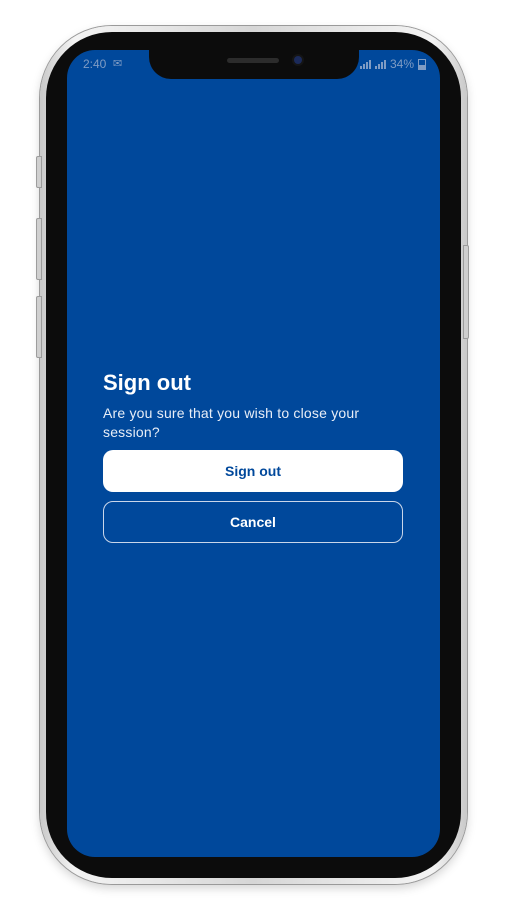  I want to click on front-camera, so click(298, 60).